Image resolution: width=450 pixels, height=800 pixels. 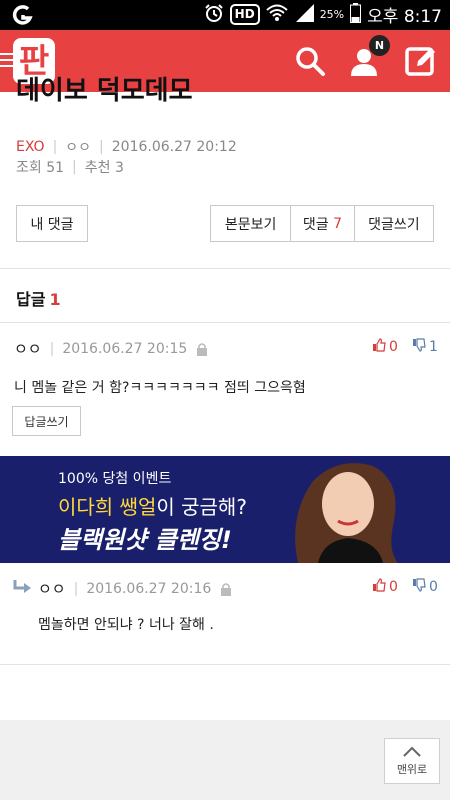 I want to click on article-datetime: 2016.06.27 20:12, so click(x=174, y=147).